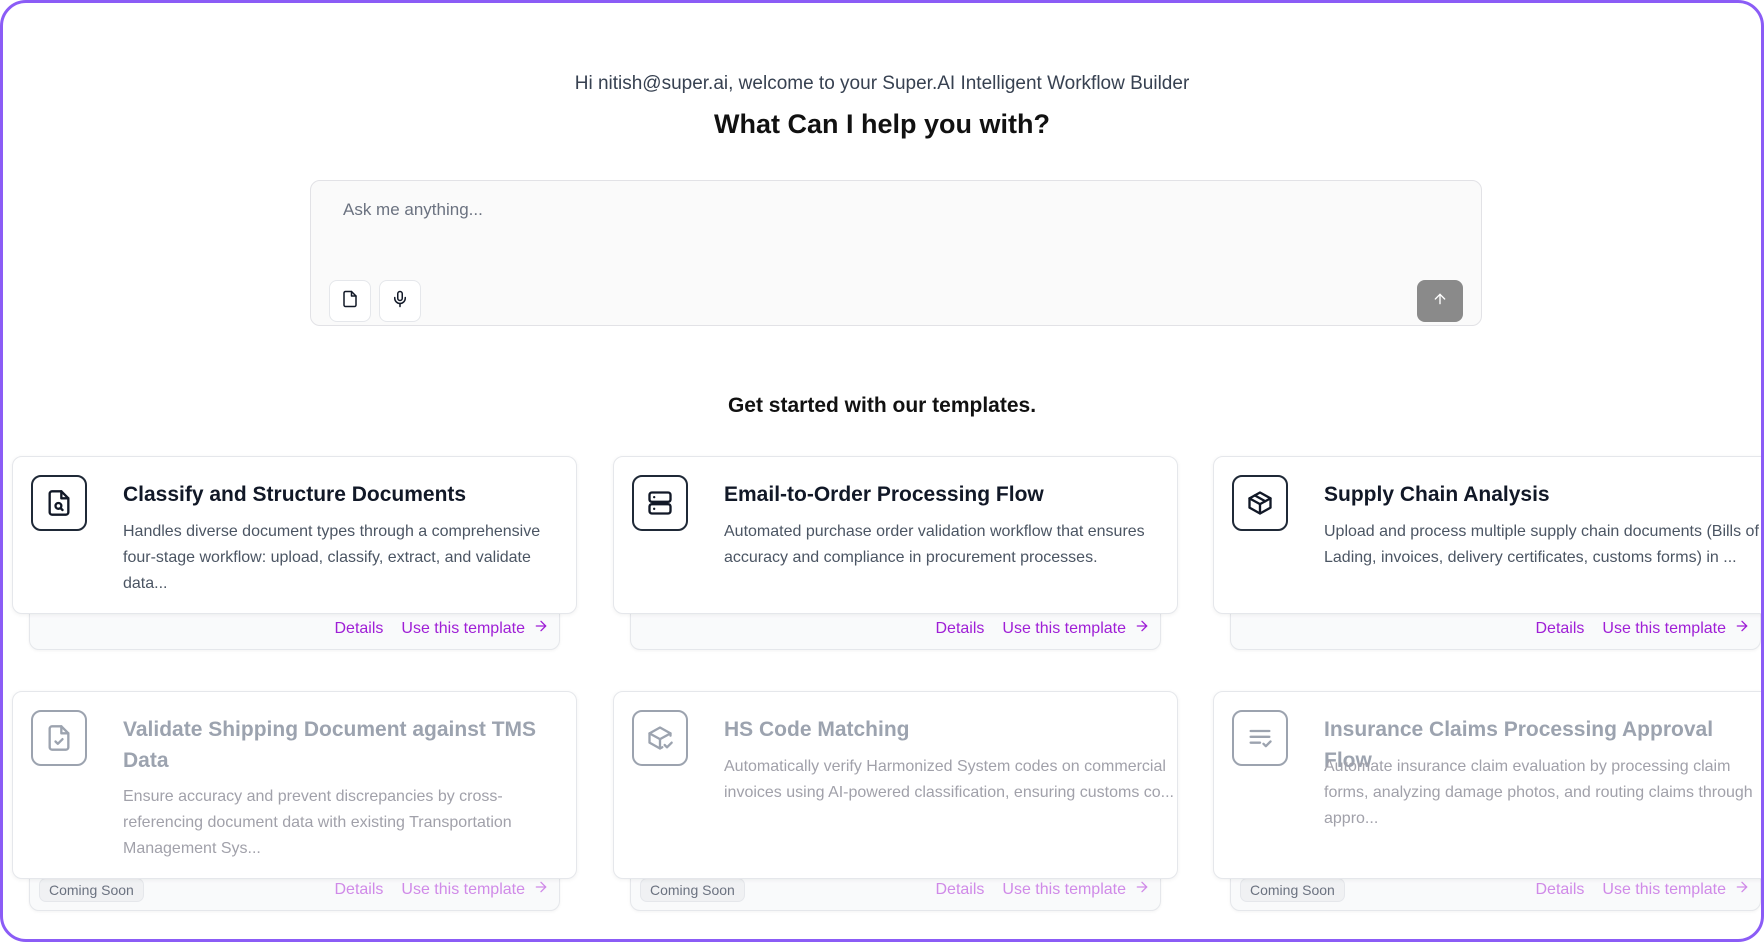  I want to click on ask-input, so click(893, 210).